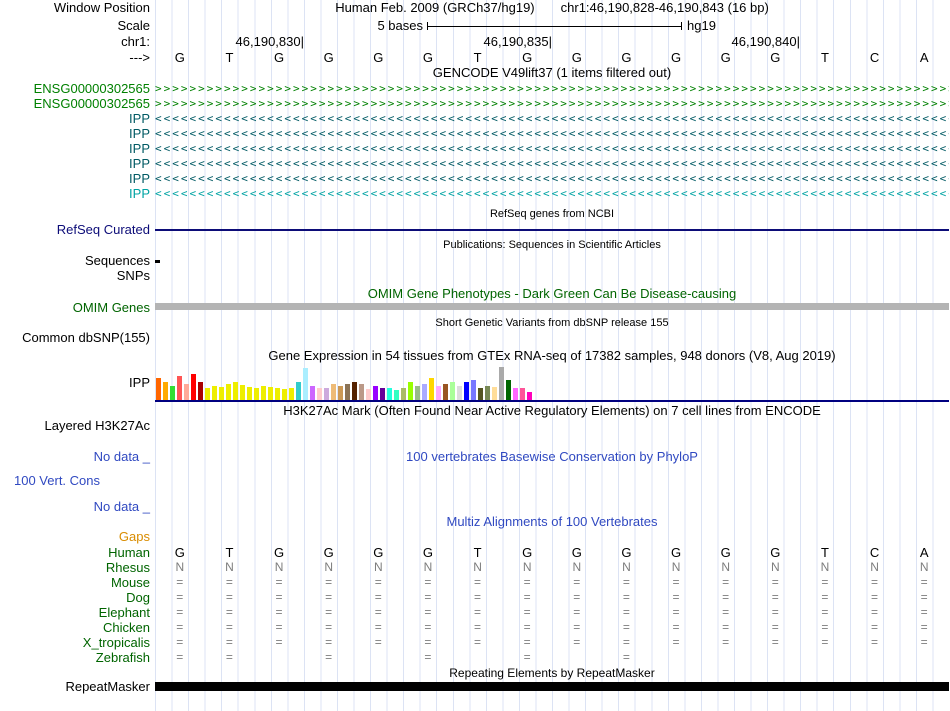 This screenshot has width=950, height=711. I want to click on multiz-species-row-Elephant: Elephant = = = = = = = = = = = = = = = =, so click(475, 612).